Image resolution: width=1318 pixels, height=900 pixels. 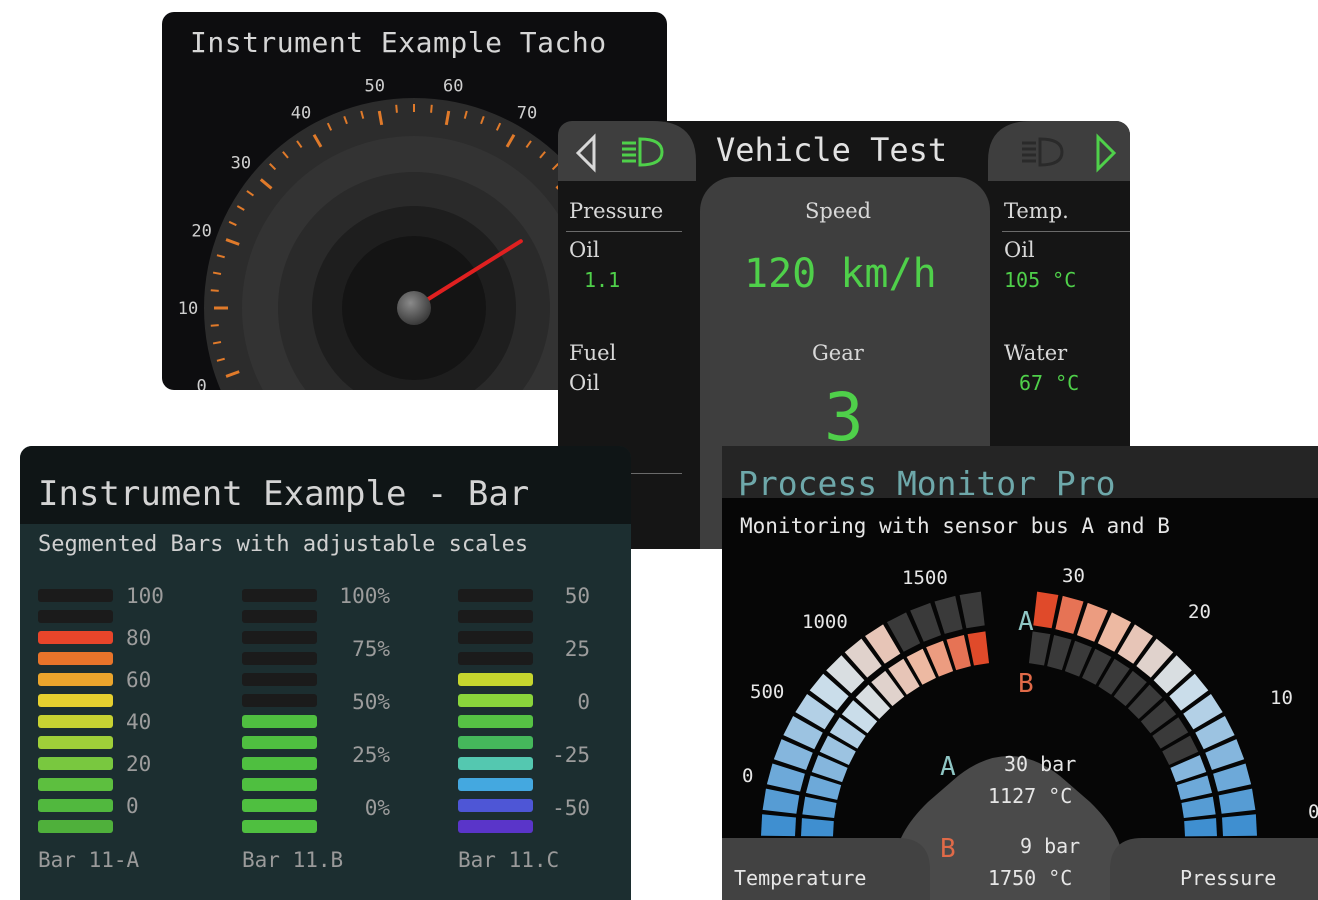 What do you see at coordinates (832, 150) in the screenshot?
I see `vehicle-title: Vehicle Test` at bounding box center [832, 150].